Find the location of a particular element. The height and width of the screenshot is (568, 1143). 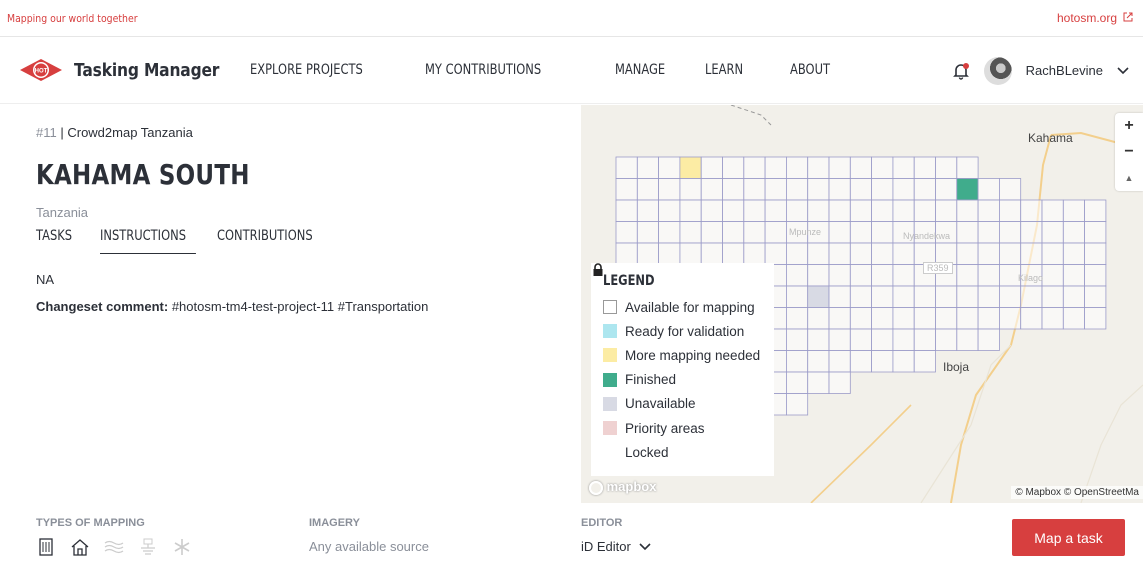

tab-contributions: CONTRIBUTIONS is located at coordinates (266, 241).